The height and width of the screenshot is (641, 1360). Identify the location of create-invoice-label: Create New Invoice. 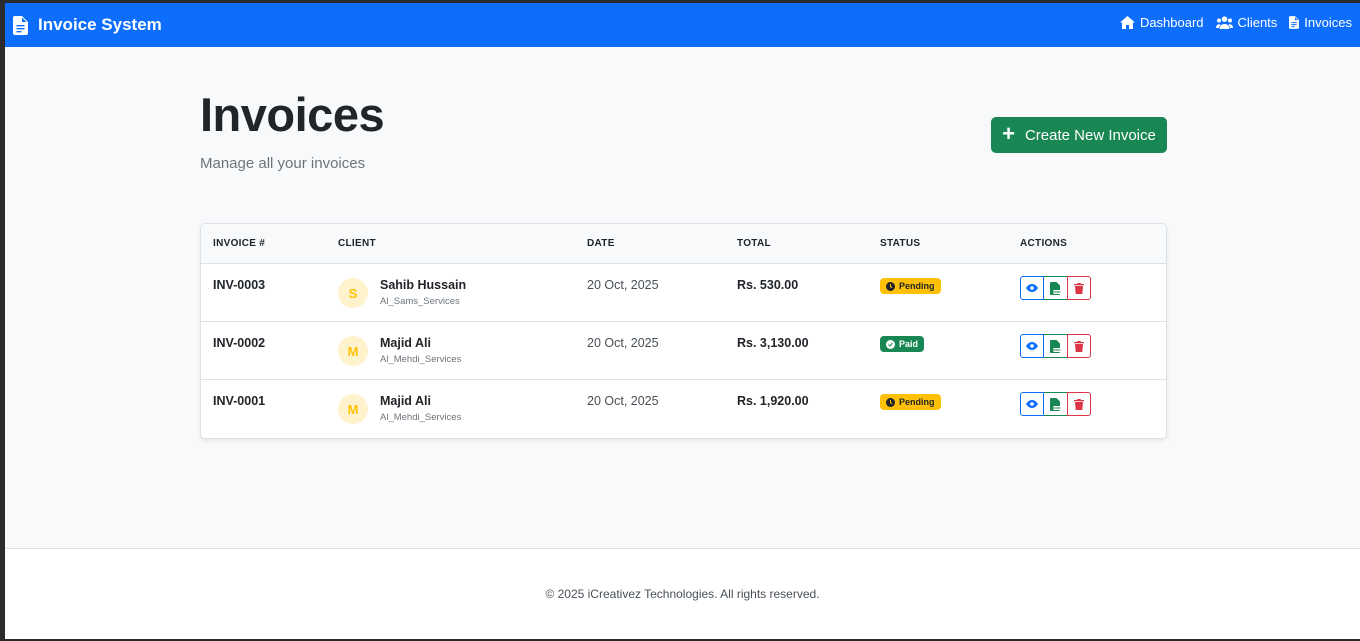
(1090, 135).